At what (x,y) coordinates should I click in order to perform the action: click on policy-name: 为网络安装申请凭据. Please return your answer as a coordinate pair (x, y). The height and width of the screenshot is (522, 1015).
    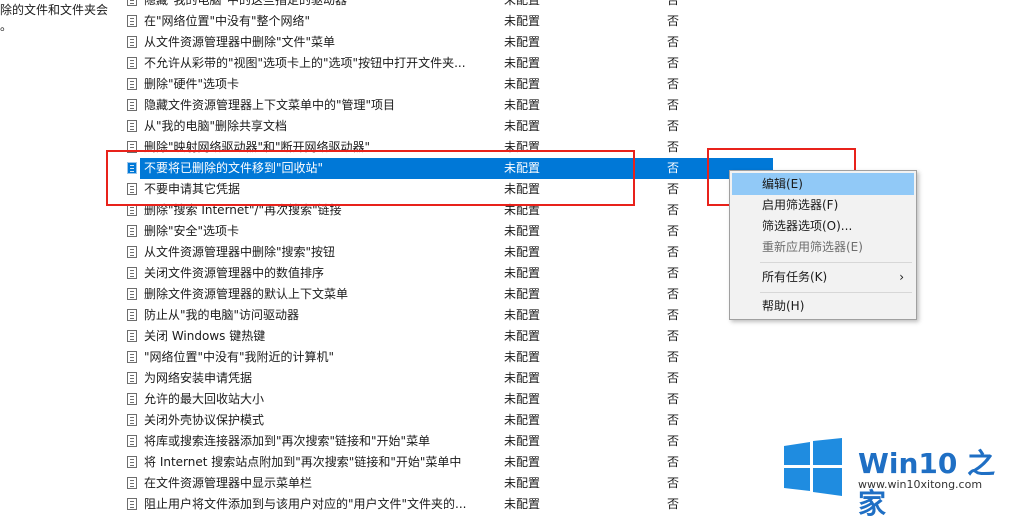
    Looking at the image, I should click on (198, 378).